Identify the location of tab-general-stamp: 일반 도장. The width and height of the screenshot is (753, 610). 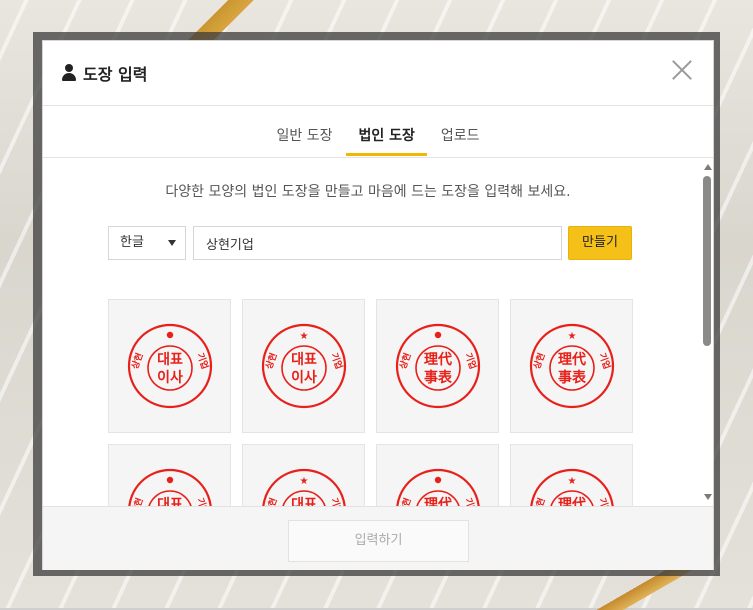
(304, 130).